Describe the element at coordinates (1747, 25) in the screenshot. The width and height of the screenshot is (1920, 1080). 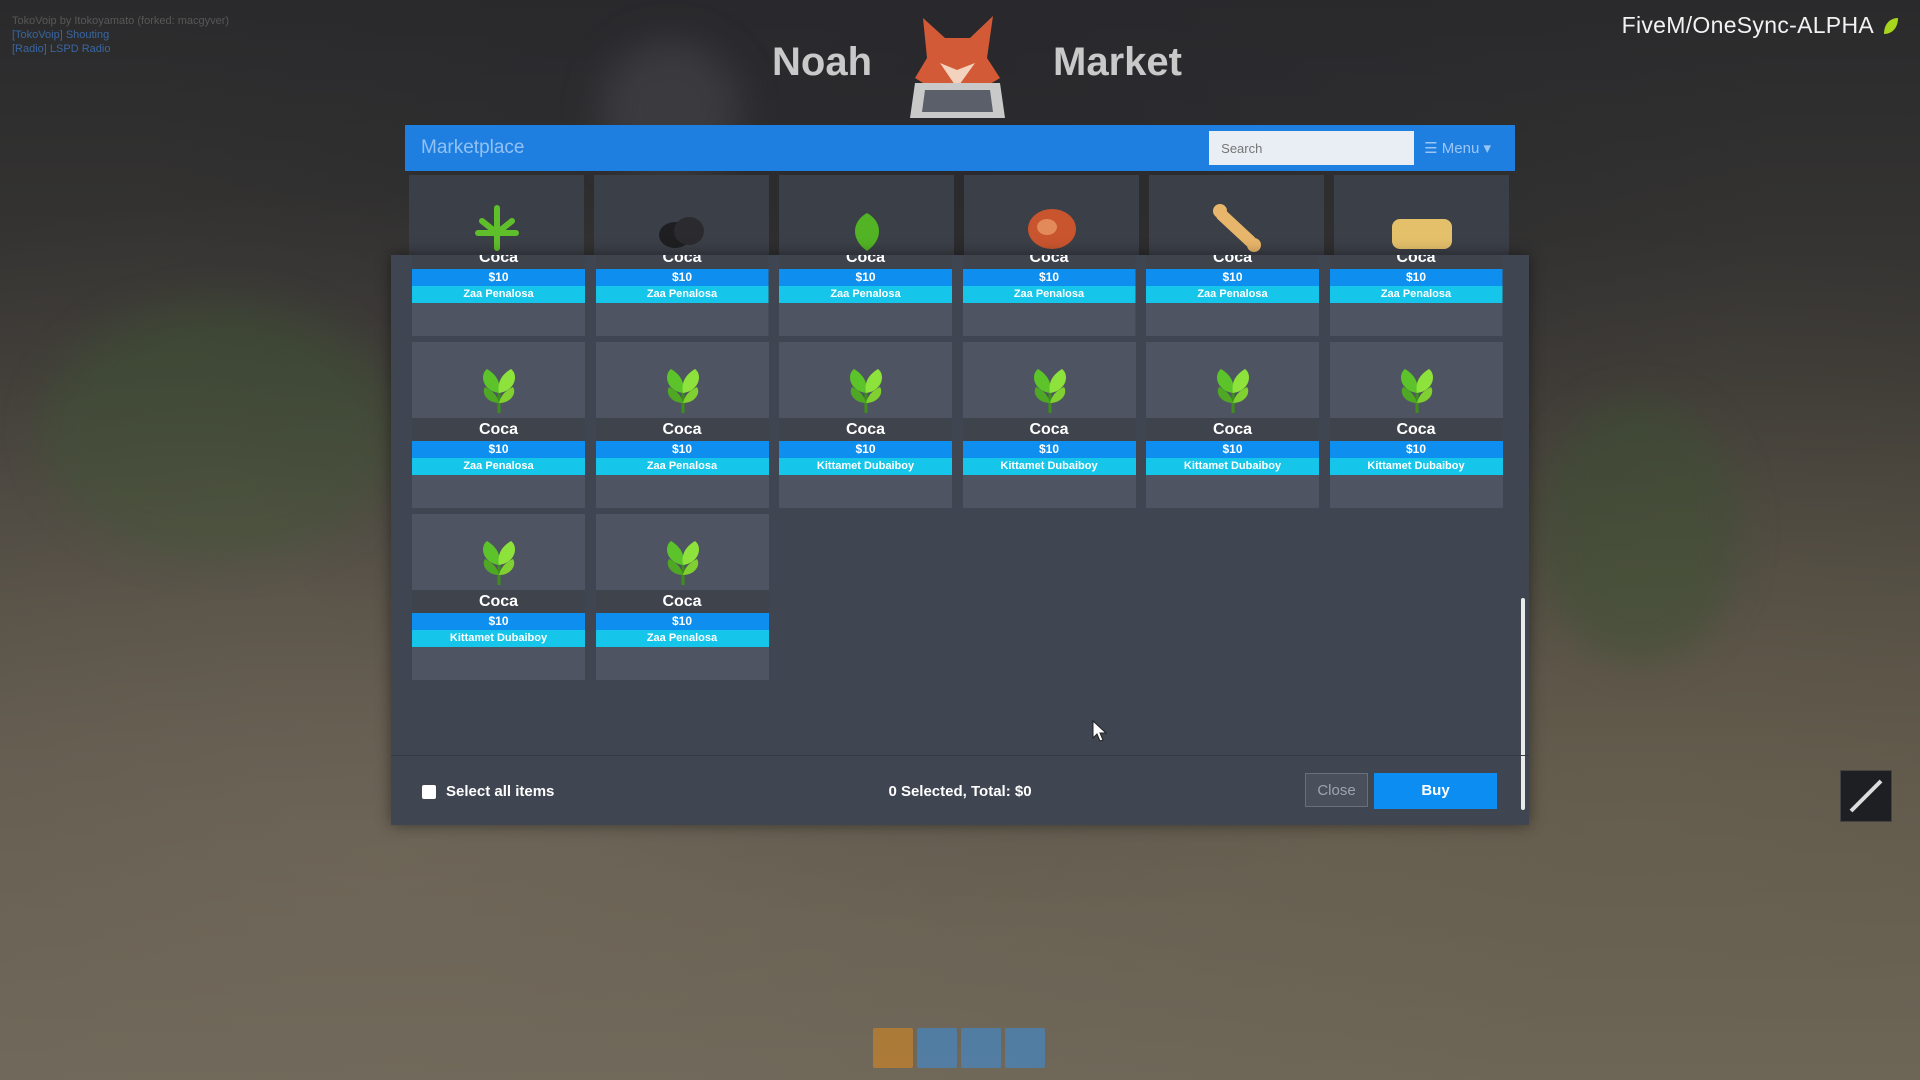
I see `server-label: FiveM/OneSync-ALPHA` at that location.